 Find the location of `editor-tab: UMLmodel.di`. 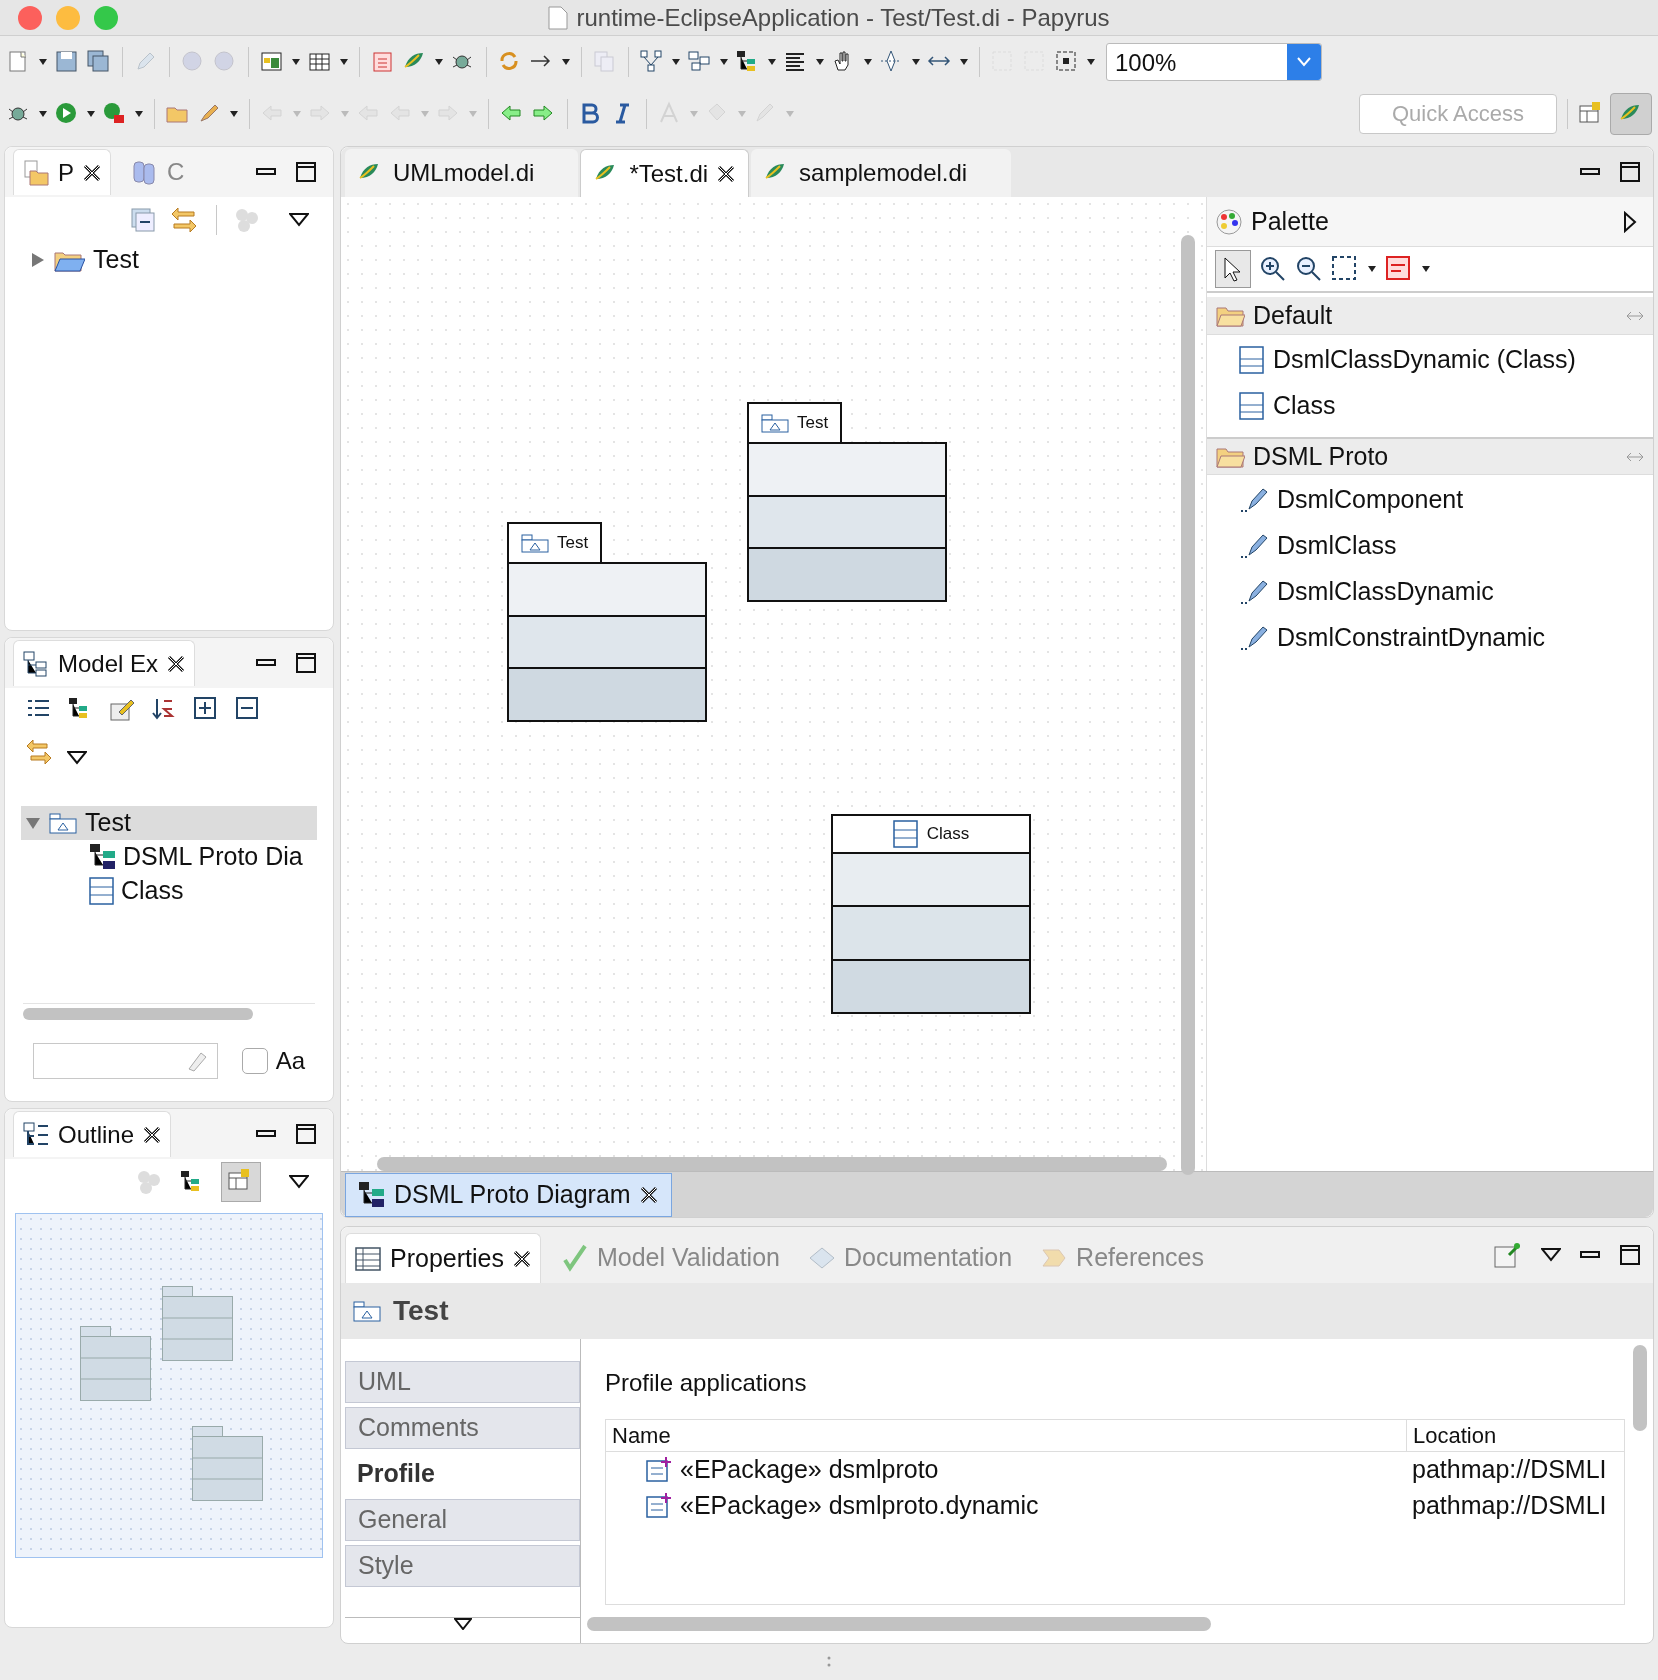

editor-tab: UMLmodel.di is located at coordinates (462, 173).